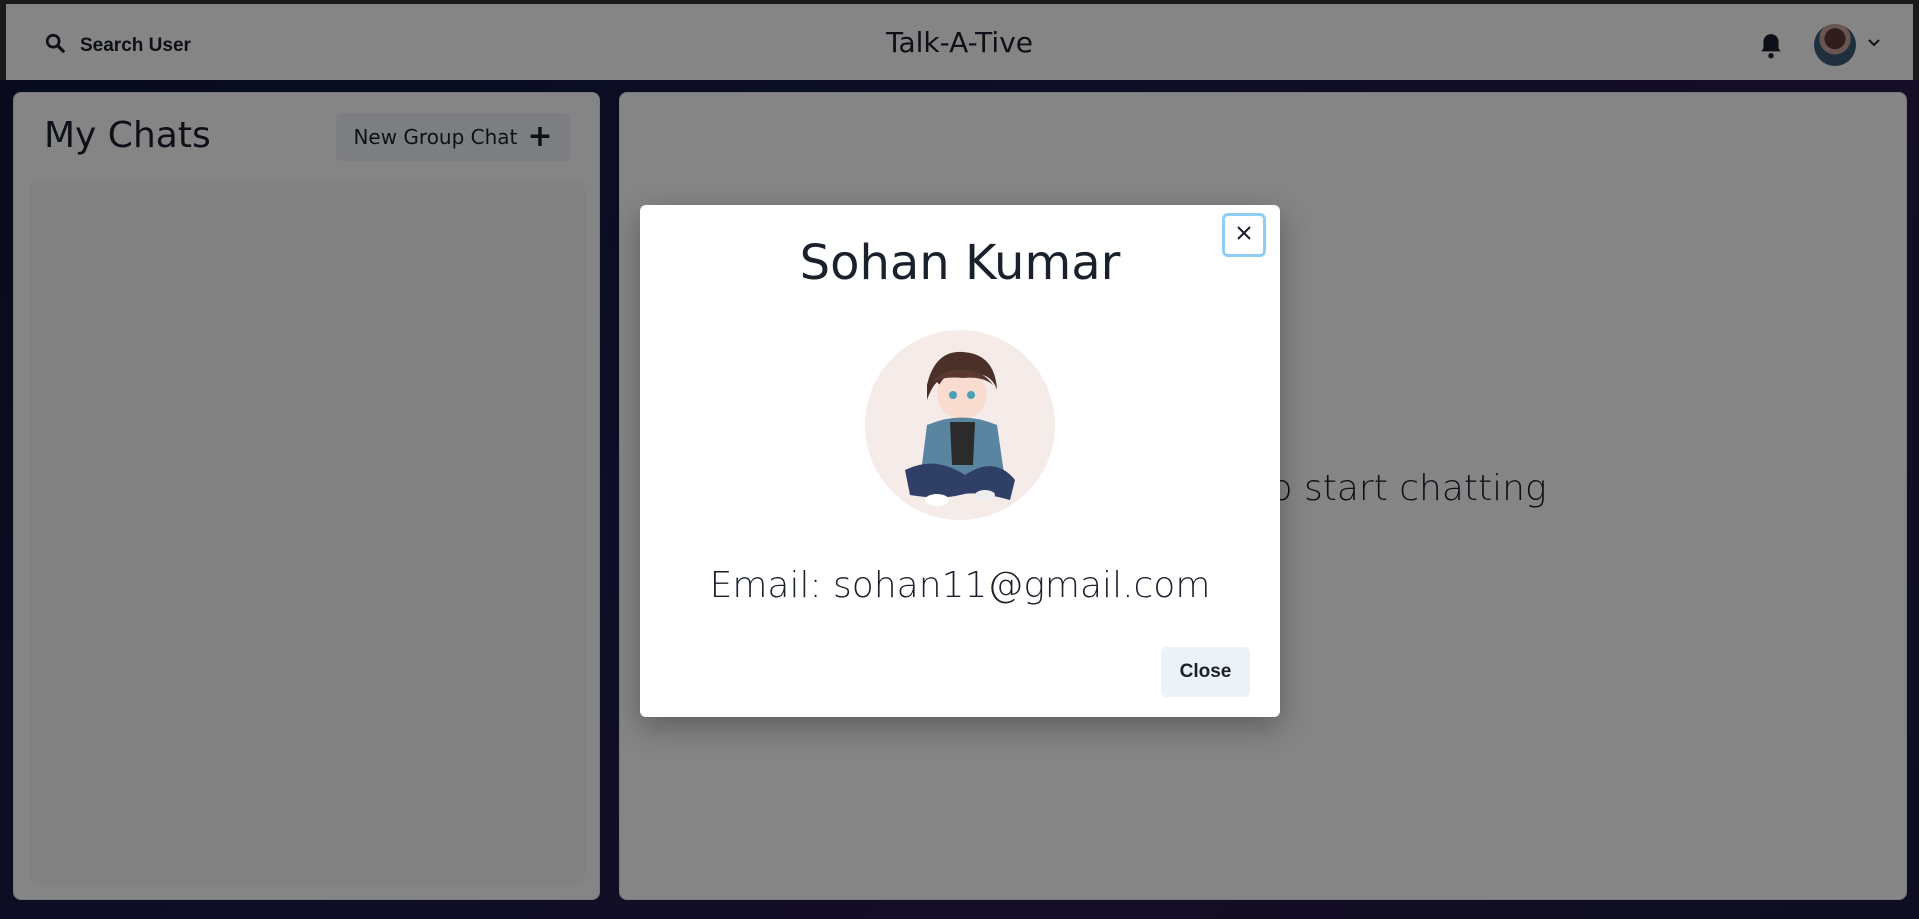 Image resolution: width=1919 pixels, height=919 pixels. Describe the element at coordinates (1205, 672) in the screenshot. I see `modal-close-button: Close` at that location.